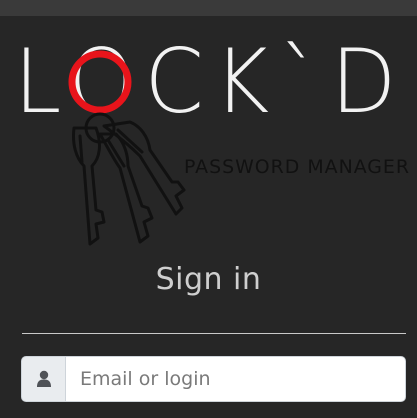 The image size is (417, 418). What do you see at coordinates (214, 333) in the screenshot?
I see `divider` at bounding box center [214, 333].